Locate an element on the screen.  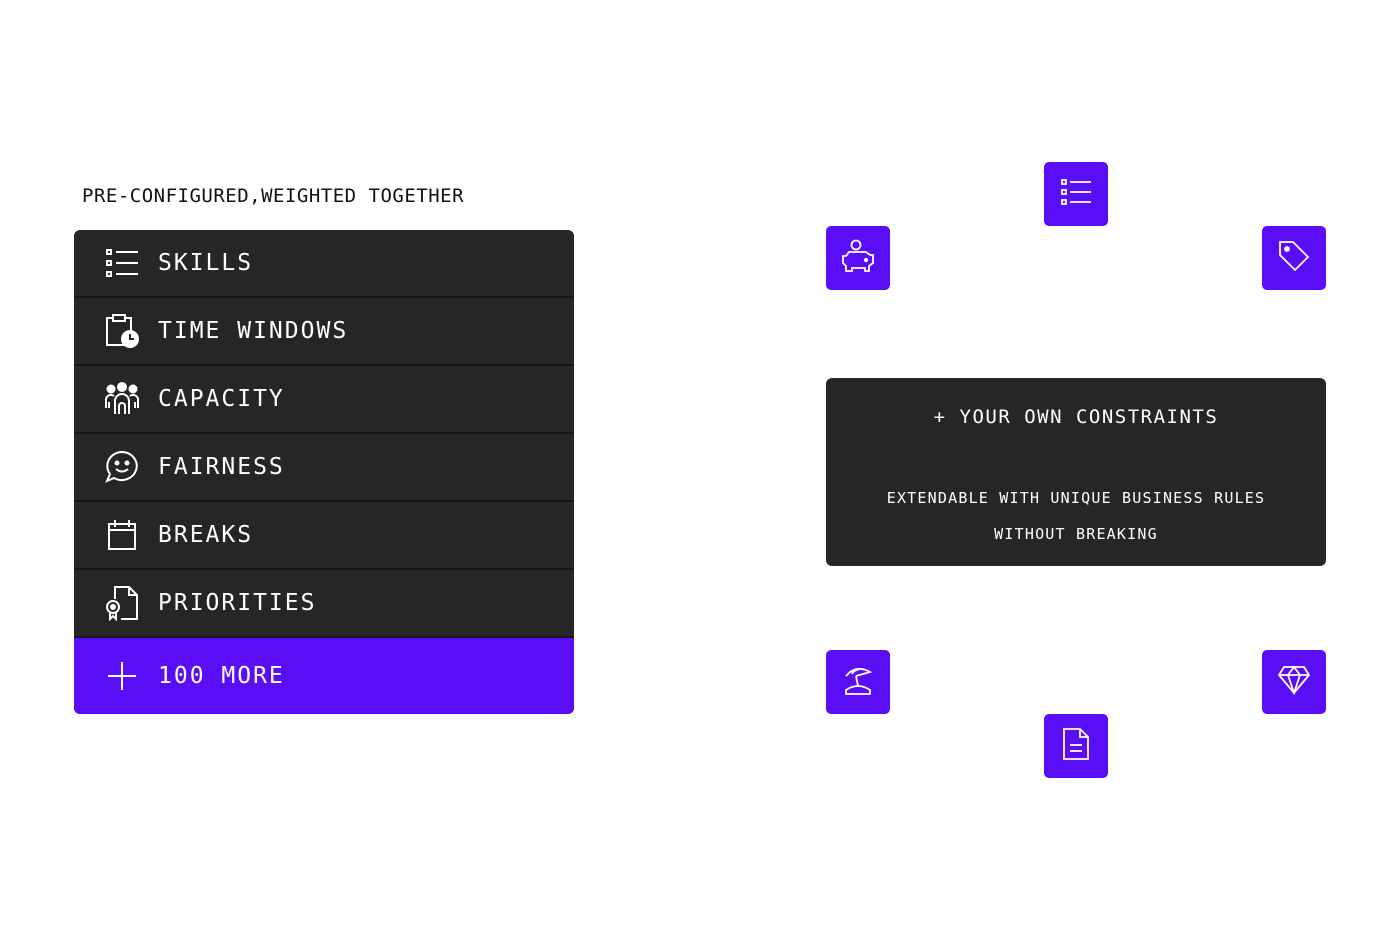
tile-list is located at coordinates (1076, 194).